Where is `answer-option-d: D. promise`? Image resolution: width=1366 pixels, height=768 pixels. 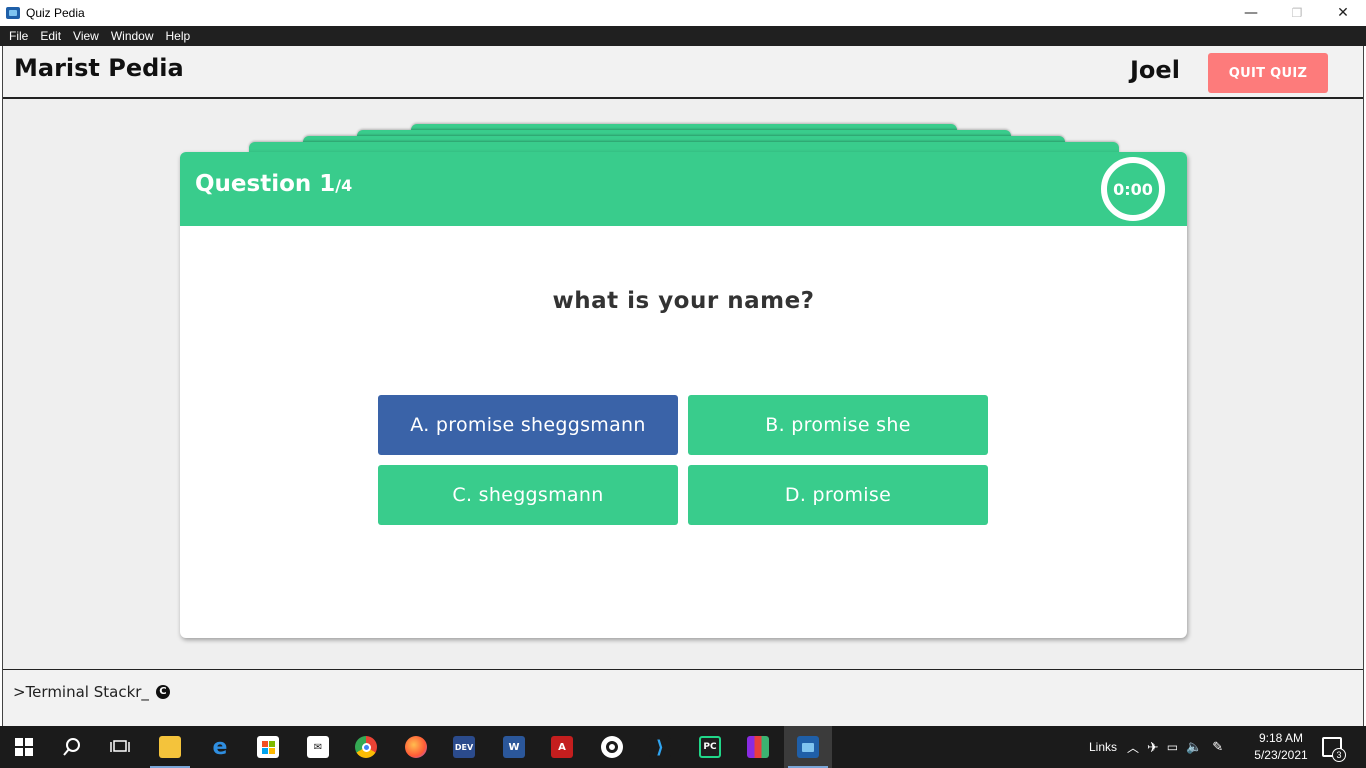 answer-option-d: D. promise is located at coordinates (838, 495).